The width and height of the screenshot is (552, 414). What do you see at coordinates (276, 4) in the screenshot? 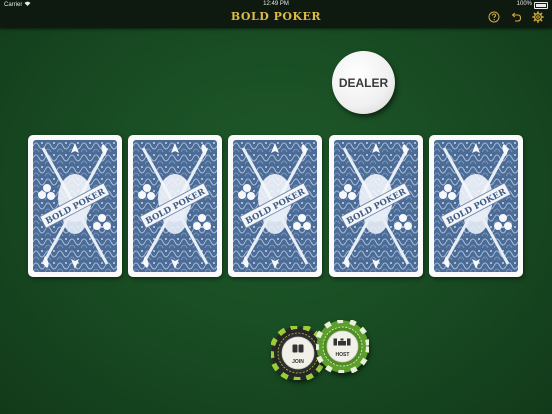
I see `status-time: 12:49 PM` at bounding box center [276, 4].